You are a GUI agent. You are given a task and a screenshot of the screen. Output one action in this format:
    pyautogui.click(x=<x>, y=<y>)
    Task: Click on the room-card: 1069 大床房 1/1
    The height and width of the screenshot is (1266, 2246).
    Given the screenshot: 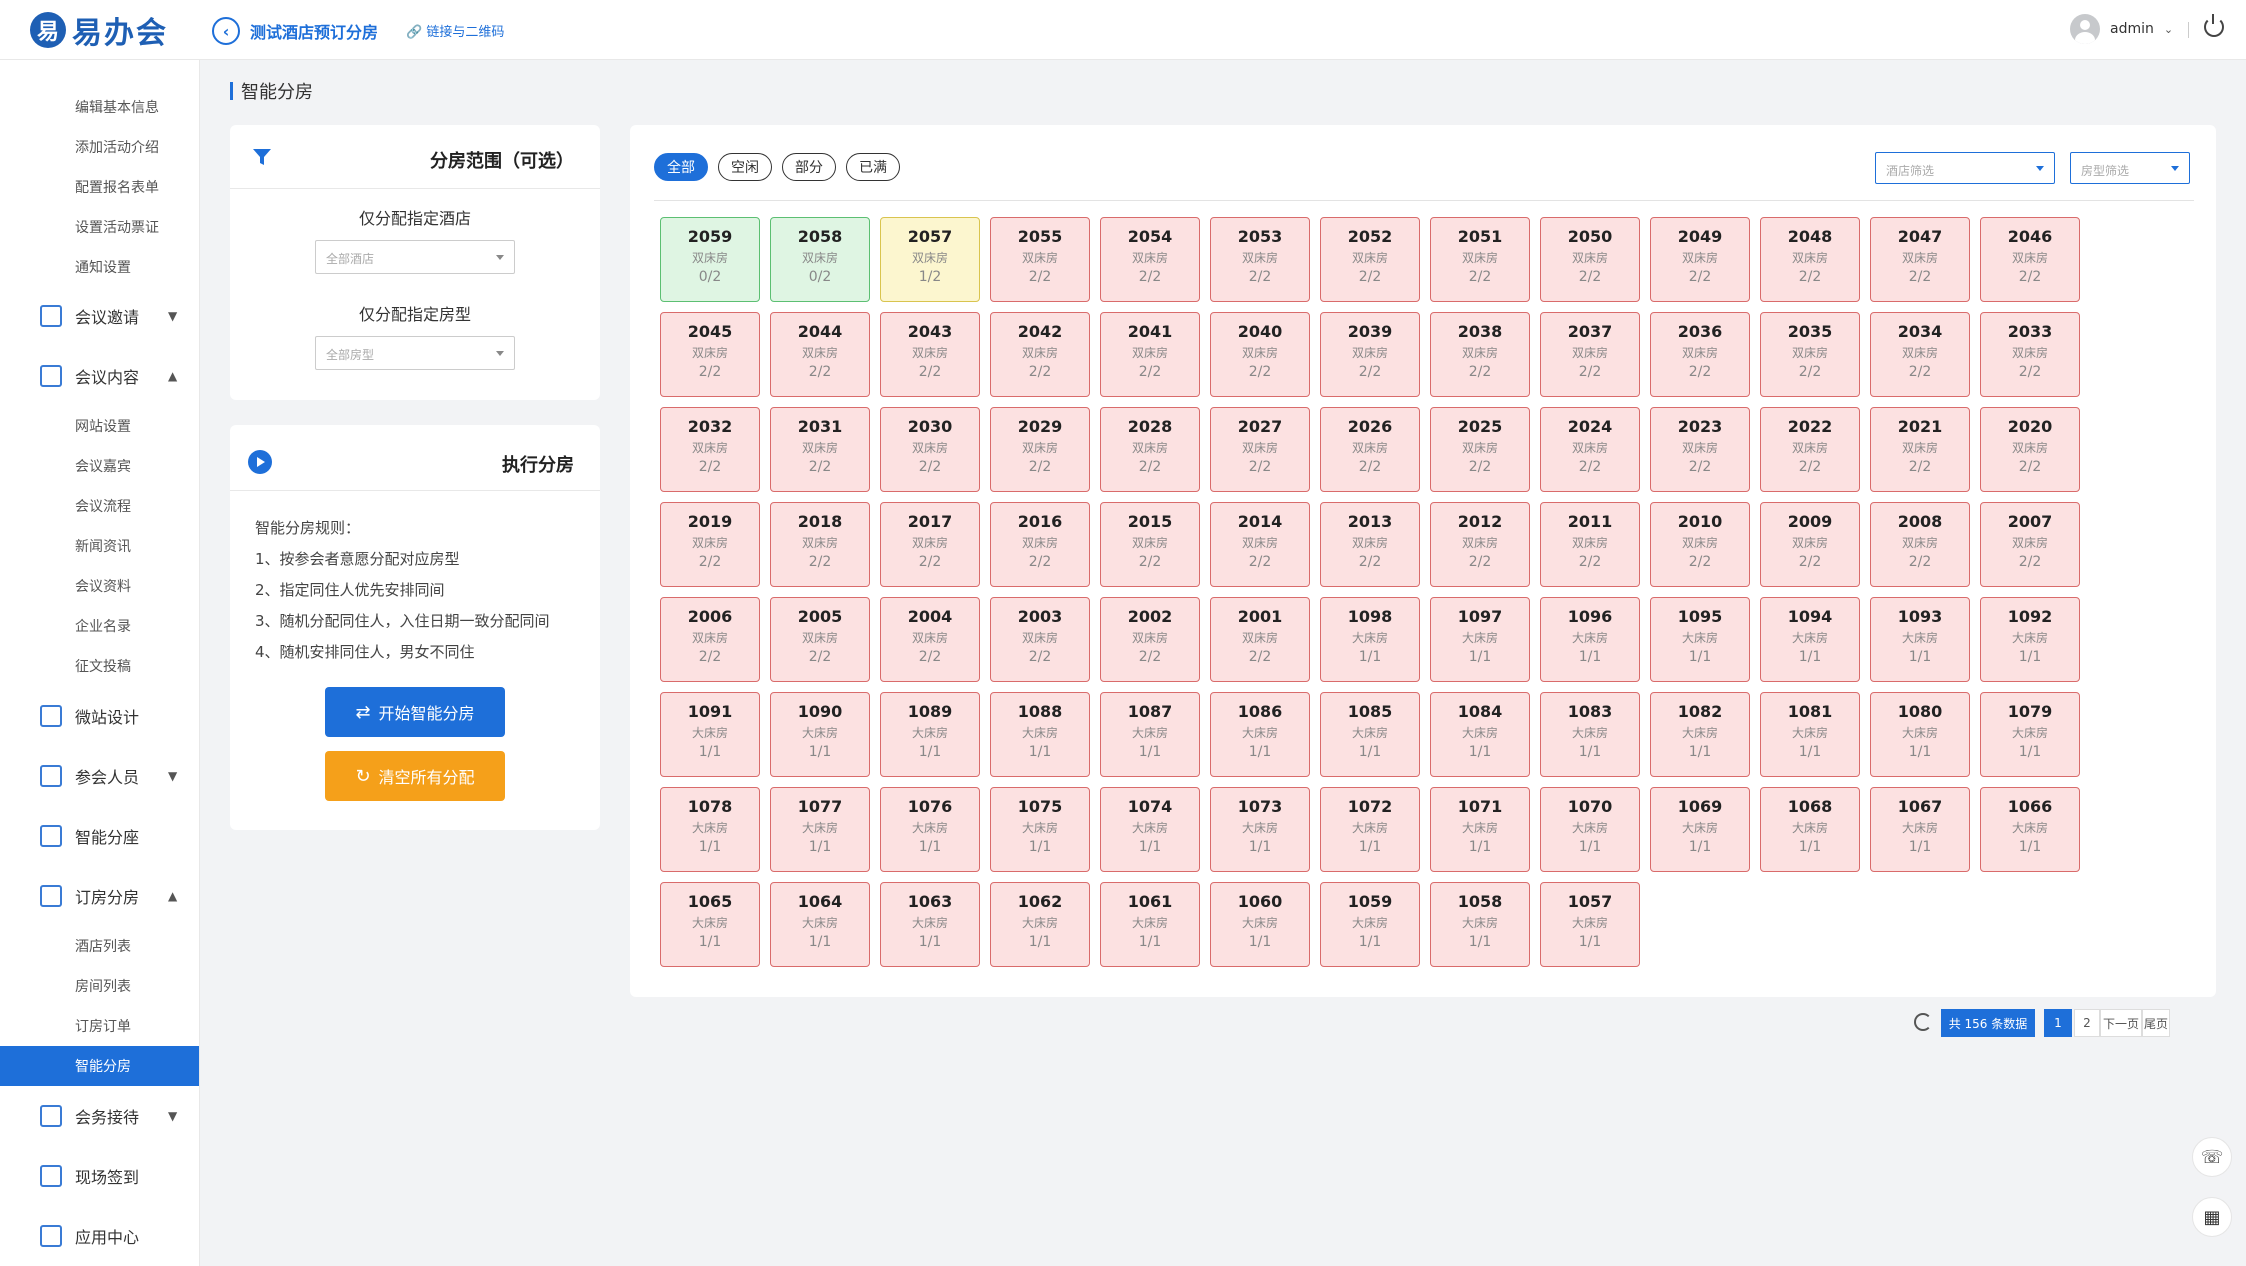 What is the action you would take?
    pyautogui.click(x=1700, y=829)
    